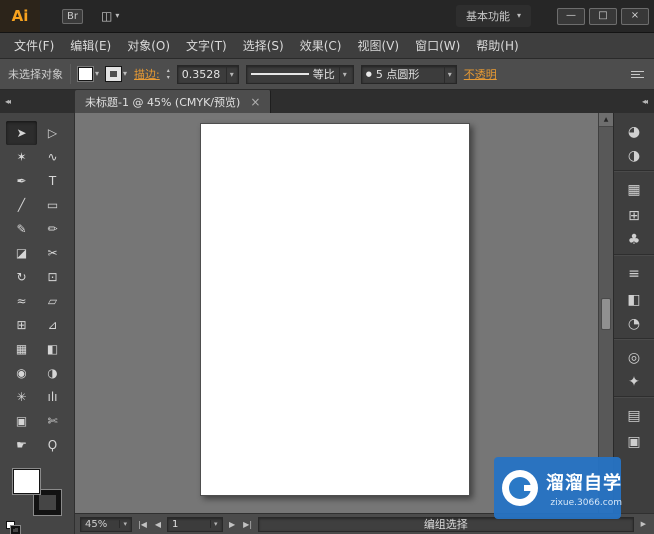 The width and height of the screenshot is (654, 534). I want to click on graphic-styles-panel-icon: ✦, so click(633, 384).